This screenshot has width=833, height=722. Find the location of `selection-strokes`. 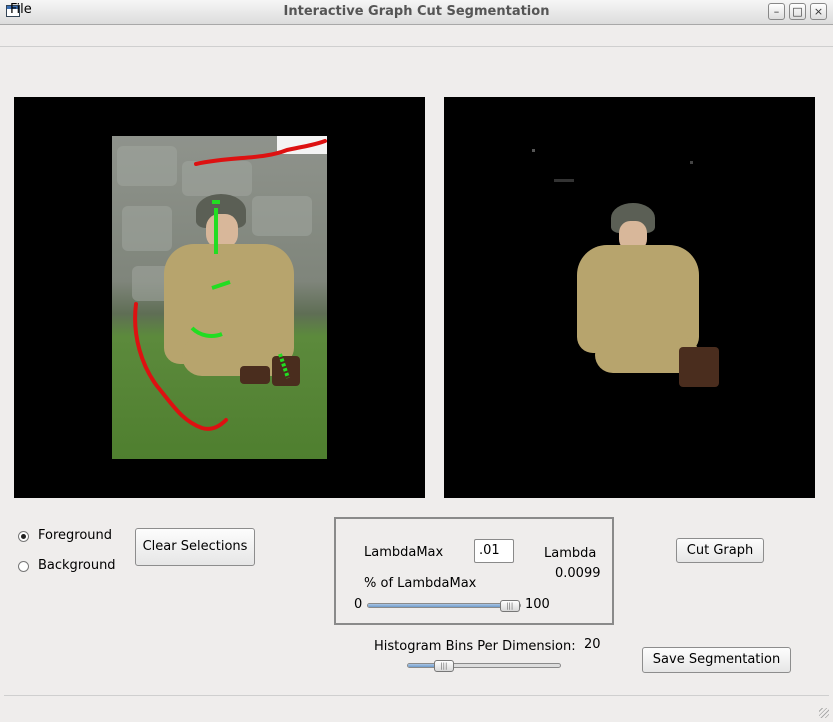

selection-strokes is located at coordinates (230, 285).